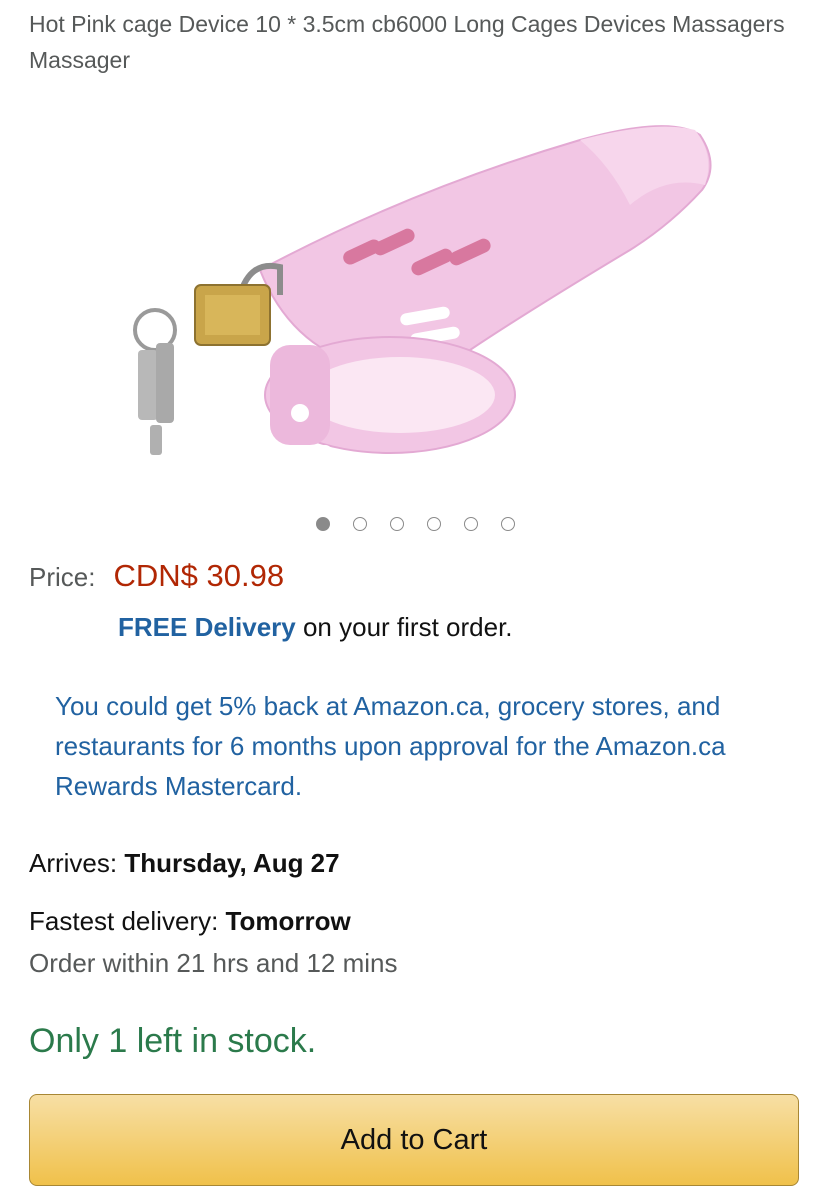 This screenshot has width=828, height=1187. What do you see at coordinates (62, 577) in the screenshot?
I see `price-label: Price:` at bounding box center [62, 577].